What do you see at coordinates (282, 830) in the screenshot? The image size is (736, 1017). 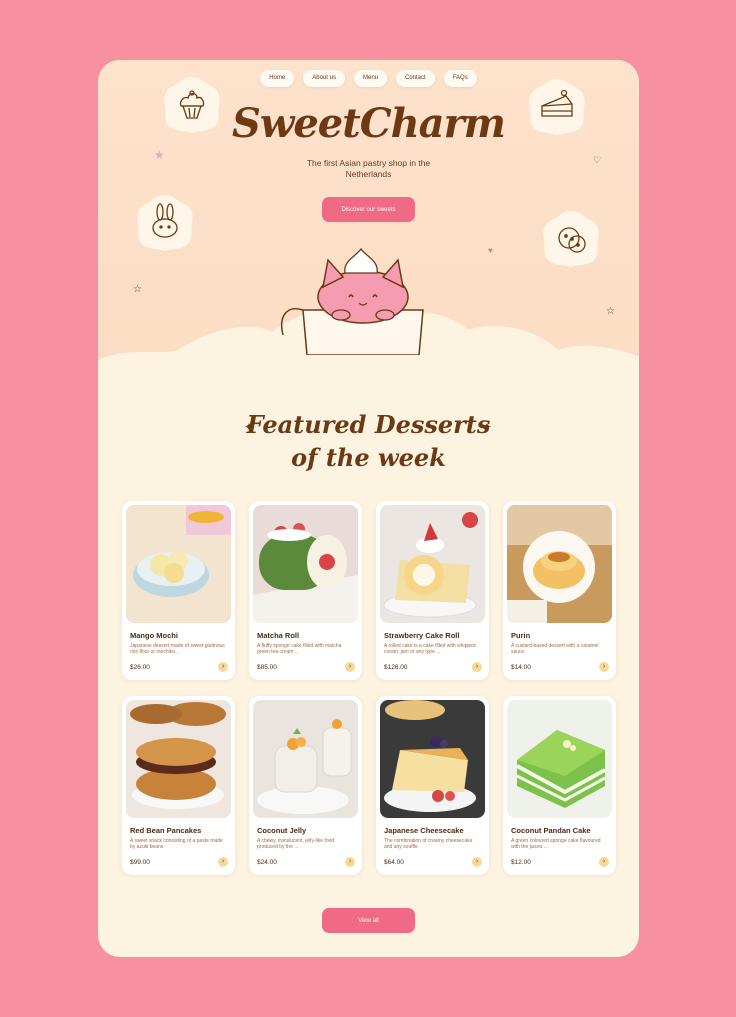 I see `dessert-name: Coconut Jelly` at bounding box center [282, 830].